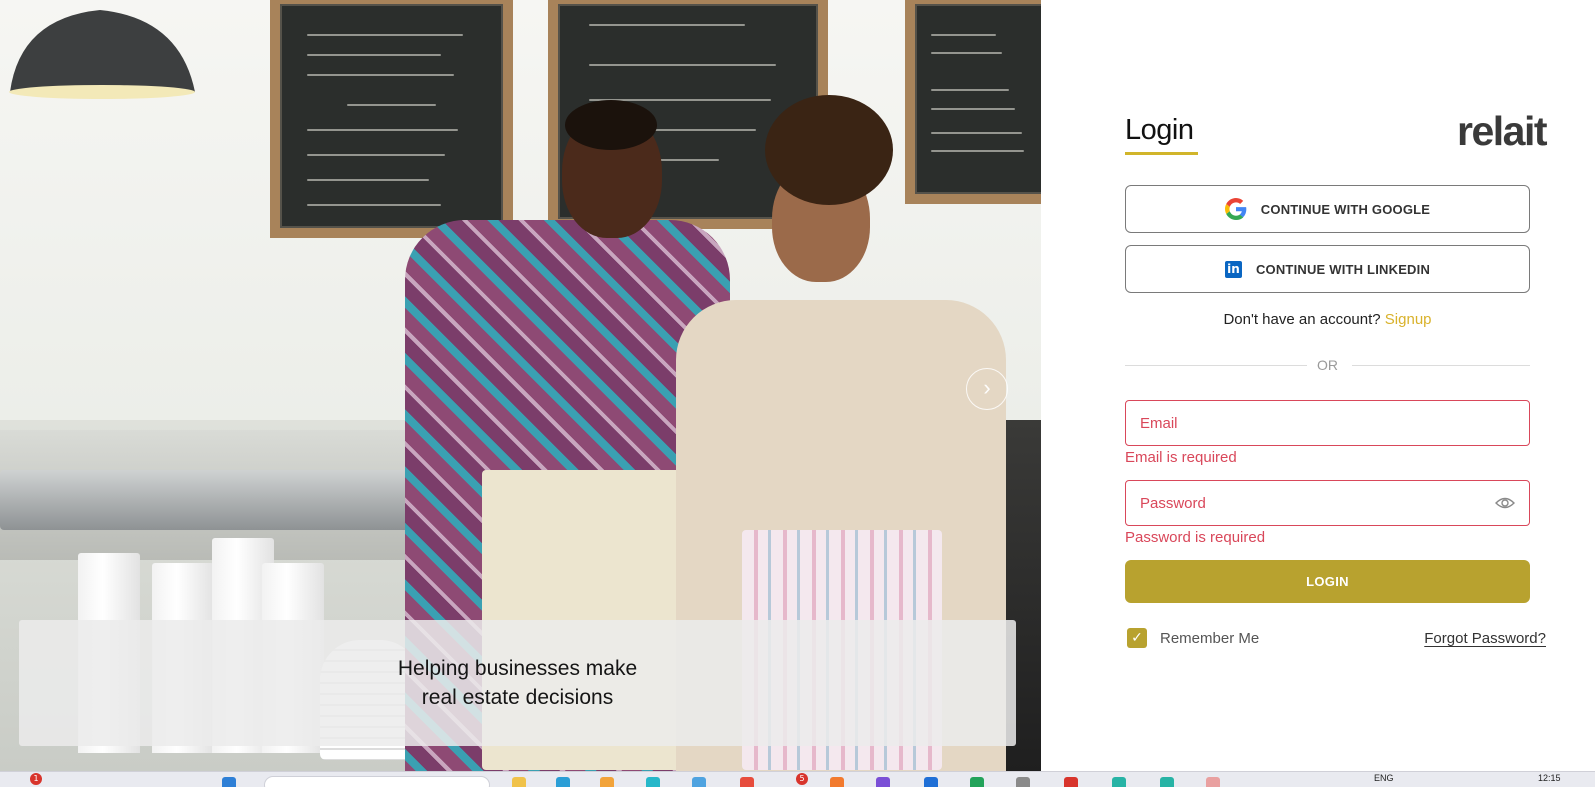 The image size is (1595, 787). I want to click on notification-badge: 1, so click(36, 779).